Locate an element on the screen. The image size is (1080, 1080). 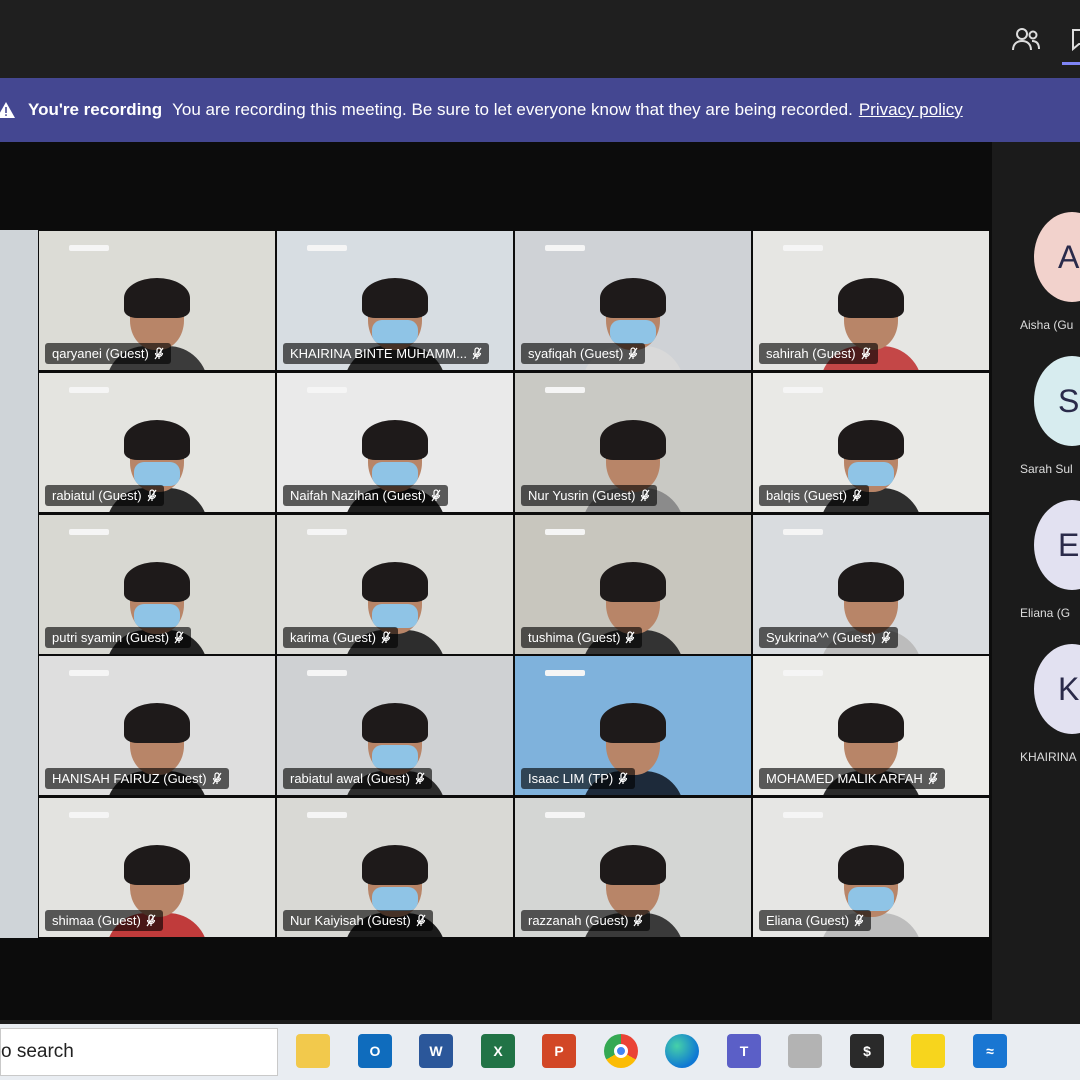
participant-video-tile: balqis (Guest) is located at coordinates (871, 442).